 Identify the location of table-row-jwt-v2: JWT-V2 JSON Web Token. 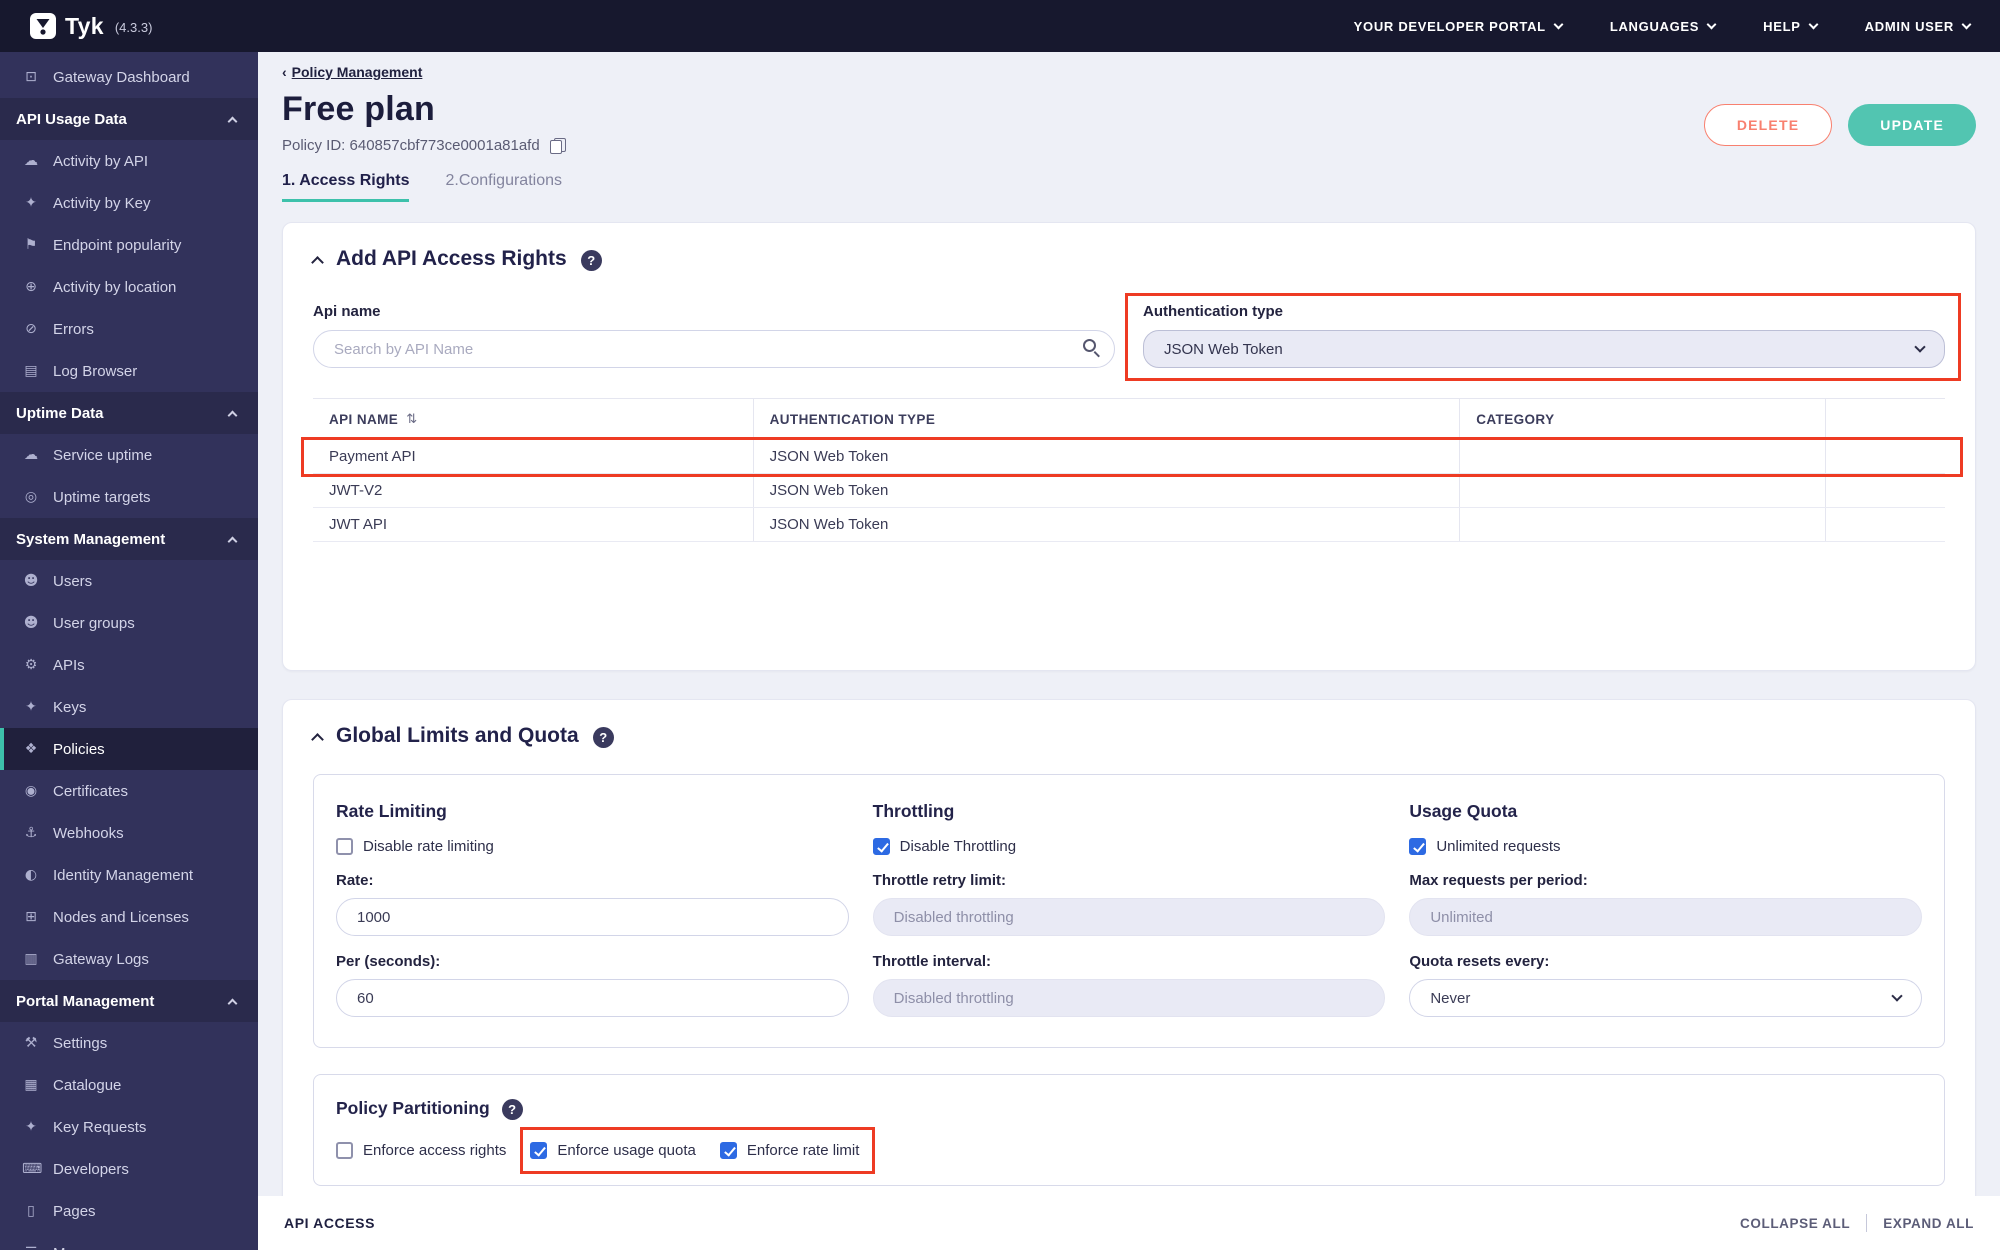
(1129, 491).